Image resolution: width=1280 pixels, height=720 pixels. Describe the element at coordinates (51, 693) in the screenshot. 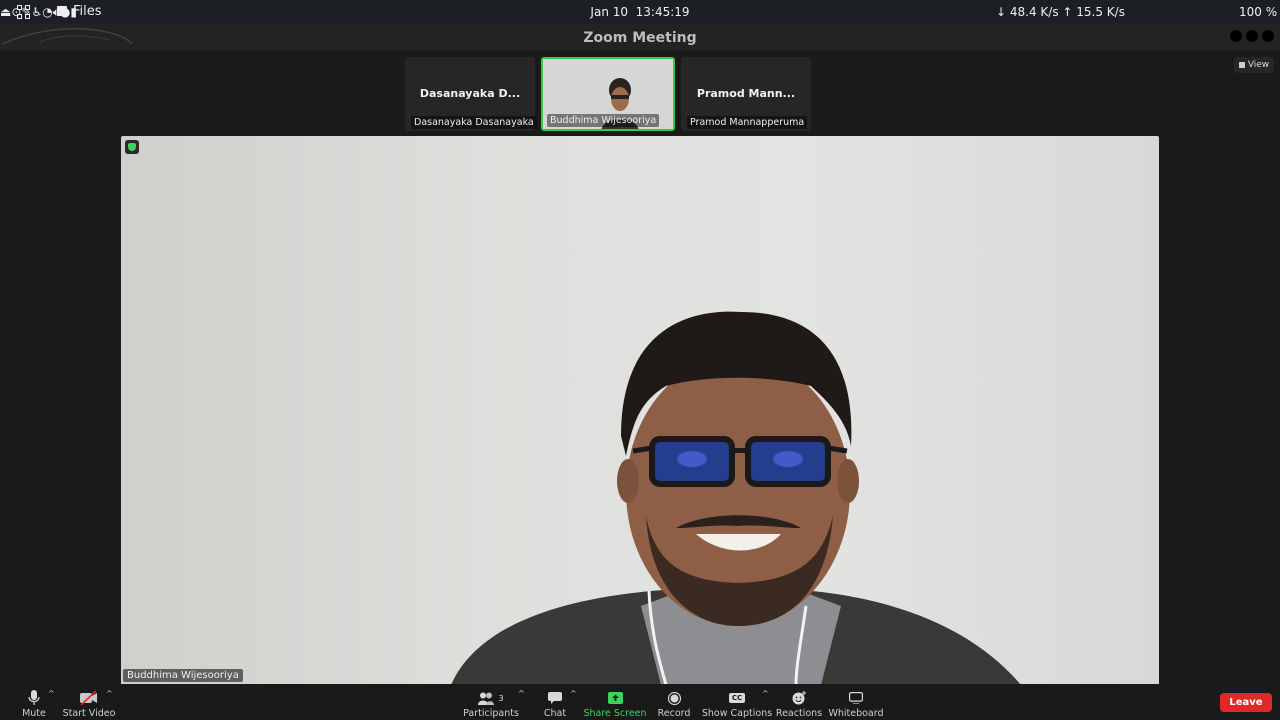

I see `audio-options-caret: ^` at that location.